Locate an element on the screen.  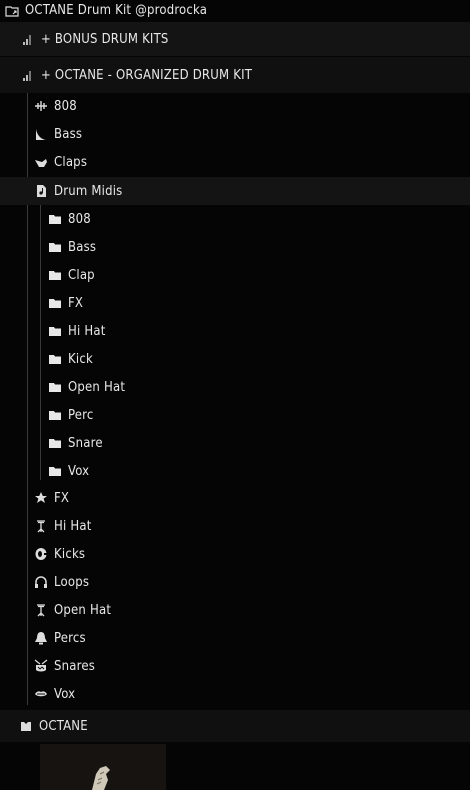
midi-folder-item: Hi Hat is located at coordinates (235, 331).